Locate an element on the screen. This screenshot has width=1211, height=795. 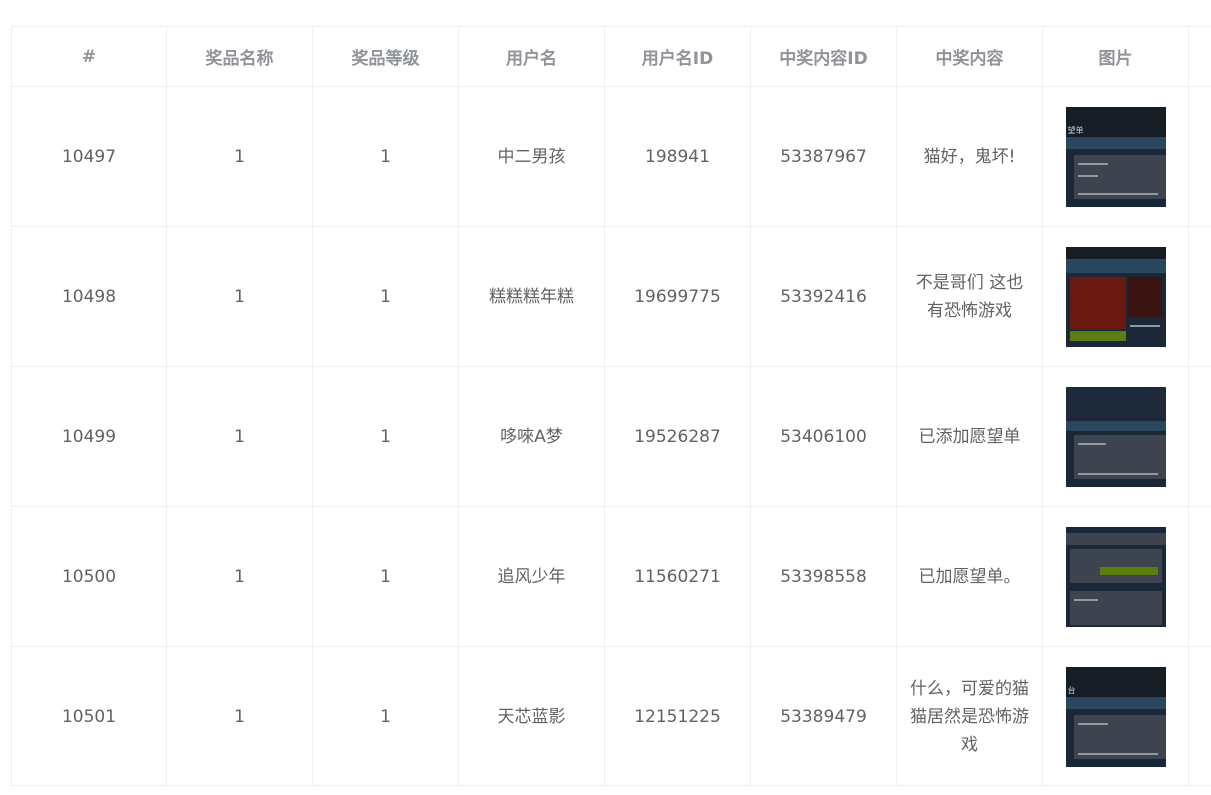
cell-index: 10498 is located at coordinates (89, 296).